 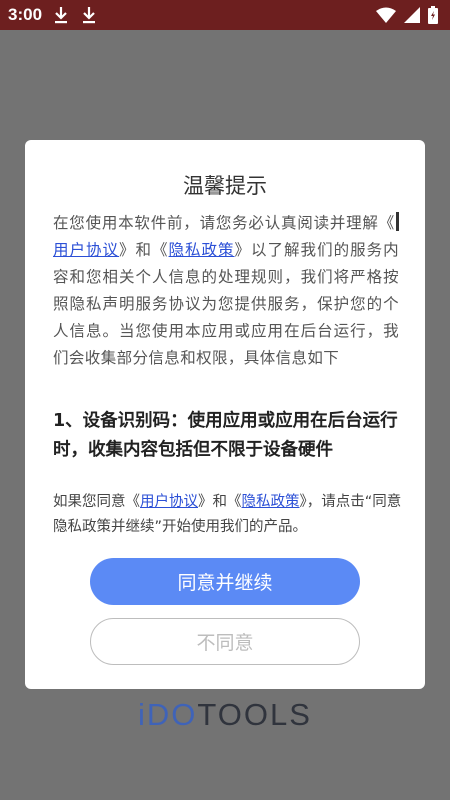 I want to click on status-icons, so click(x=407, y=15).